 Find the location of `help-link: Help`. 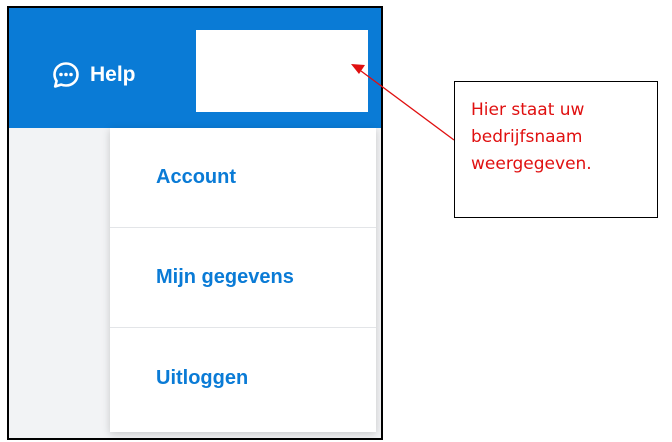

help-link: Help is located at coordinates (93, 75).